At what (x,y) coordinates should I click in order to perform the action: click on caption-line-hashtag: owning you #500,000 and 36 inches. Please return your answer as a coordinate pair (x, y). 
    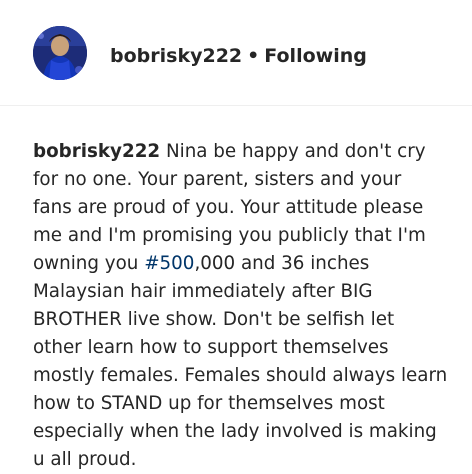
    Looking at the image, I should click on (248, 264).